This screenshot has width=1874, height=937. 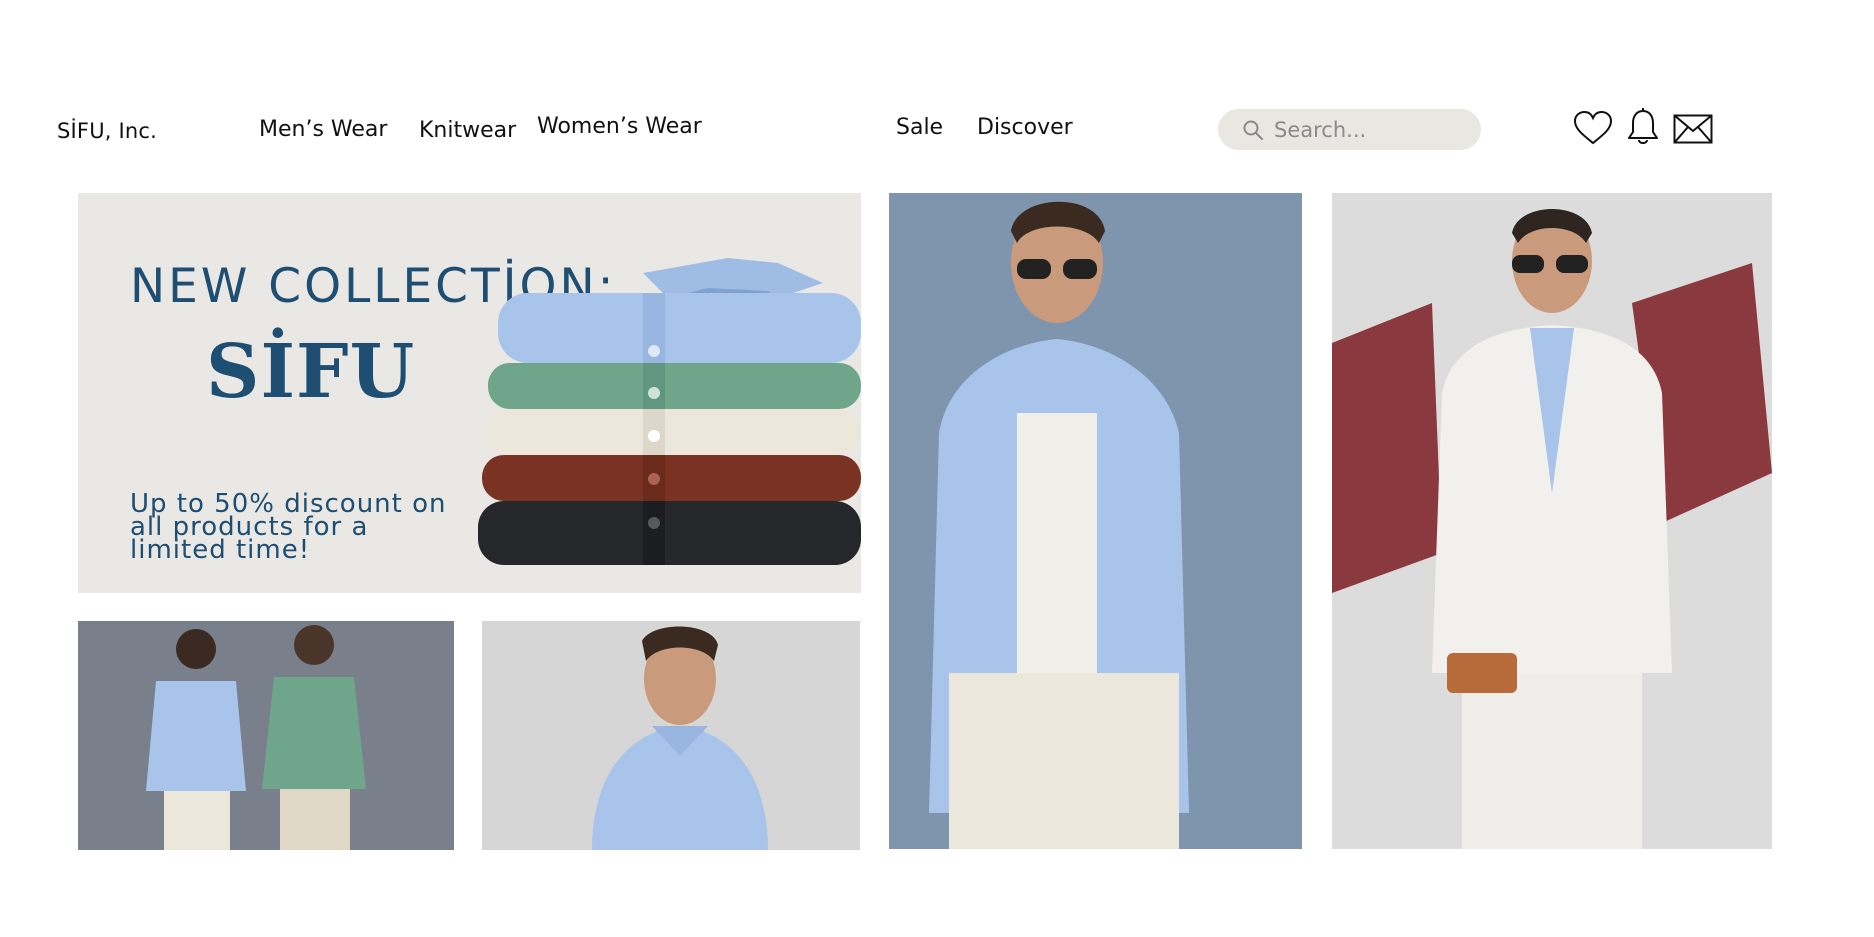 I want to click on two-men-figure, so click(x=256, y=737).